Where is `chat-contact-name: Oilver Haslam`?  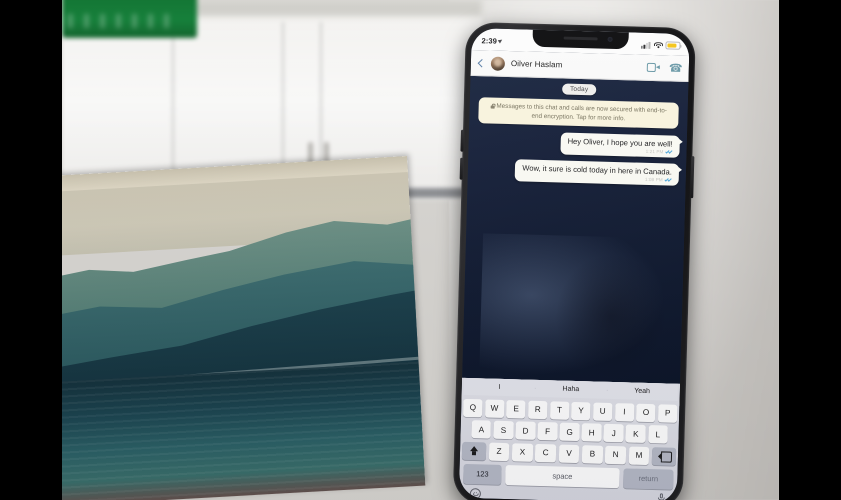 chat-contact-name: Oilver Haslam is located at coordinates (579, 65).